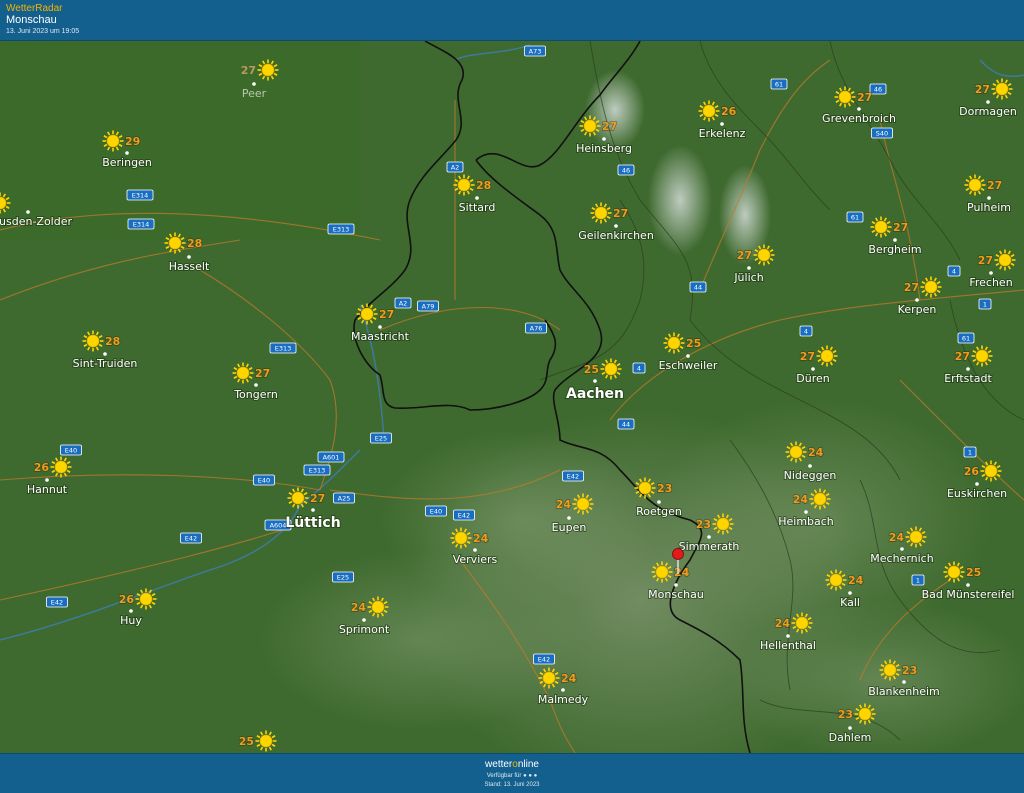  Describe the element at coordinates (512, 764) in the screenshot. I see `brand-logo: wetteronline` at that location.